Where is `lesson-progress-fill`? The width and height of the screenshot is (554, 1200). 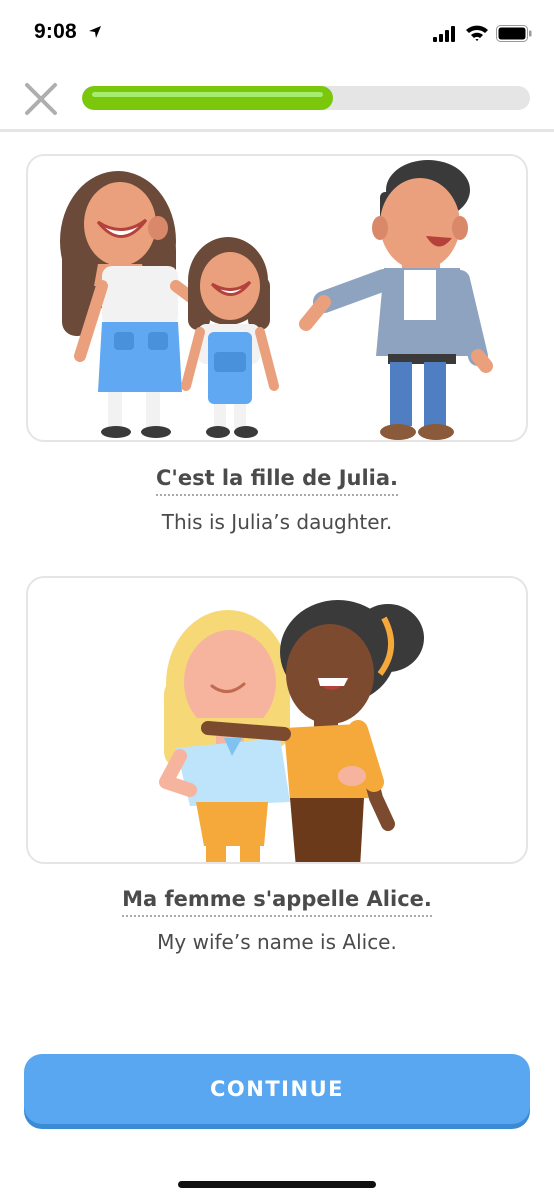
lesson-progress-fill is located at coordinates (207, 98).